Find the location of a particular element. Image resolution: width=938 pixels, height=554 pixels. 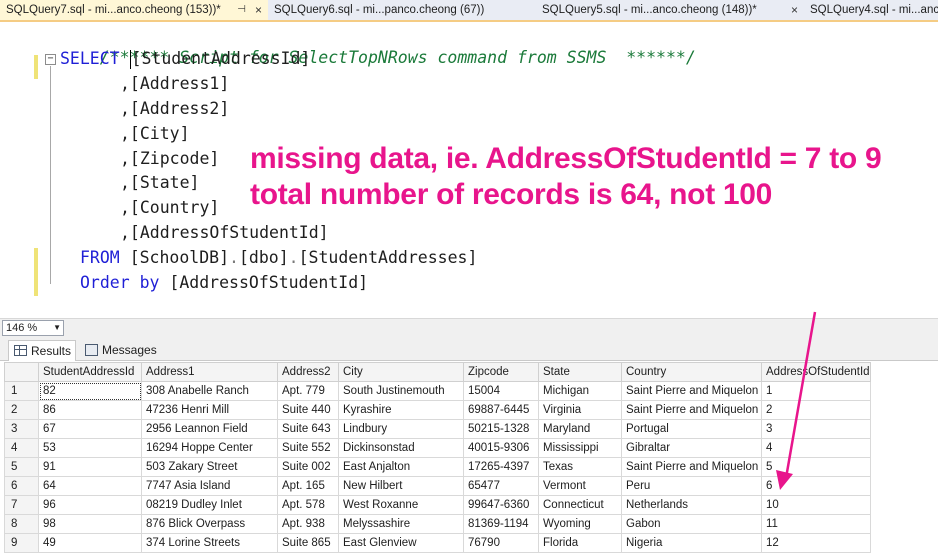

arrow-head is located at coordinates (784, 480).